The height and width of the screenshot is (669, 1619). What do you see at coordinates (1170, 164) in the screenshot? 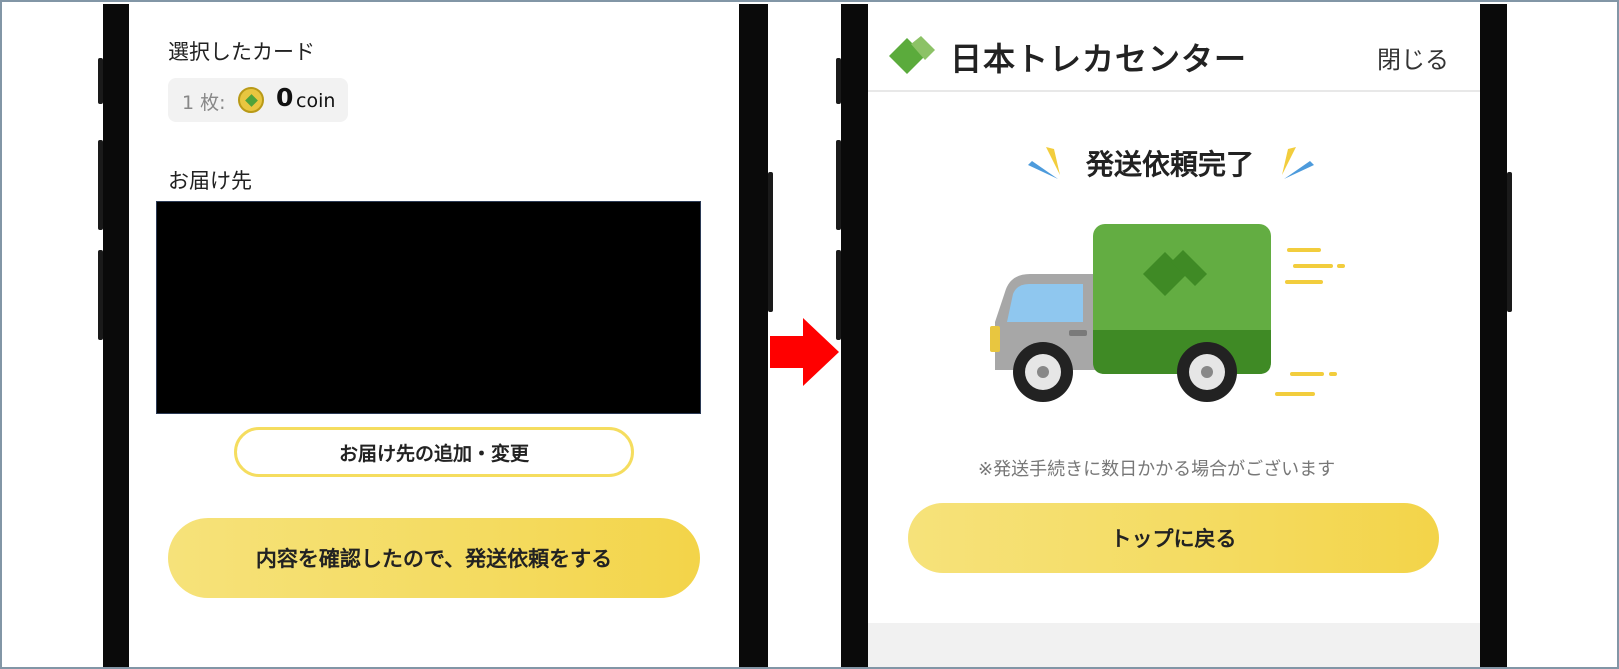
I see `completion-title: 発送依頼完了` at bounding box center [1170, 164].